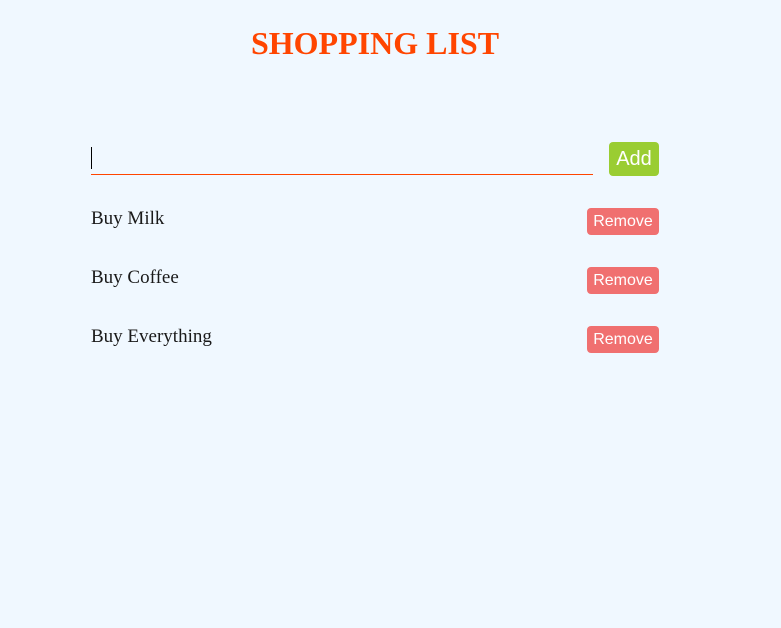  Describe the element at coordinates (128, 218) in the screenshot. I see `list-item-label: Buy Milk` at that location.